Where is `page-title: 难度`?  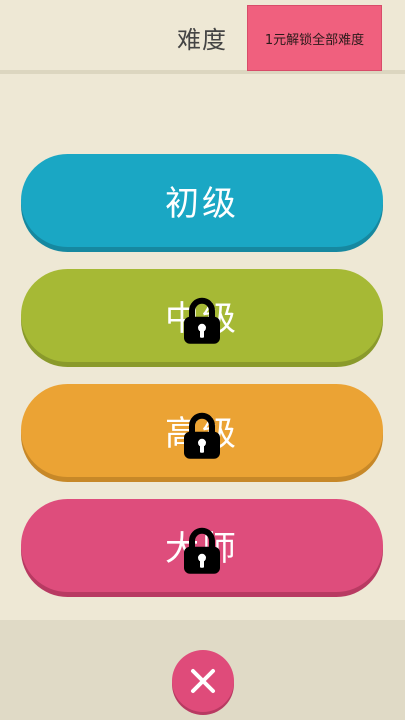 page-title: 难度 is located at coordinates (202, 40).